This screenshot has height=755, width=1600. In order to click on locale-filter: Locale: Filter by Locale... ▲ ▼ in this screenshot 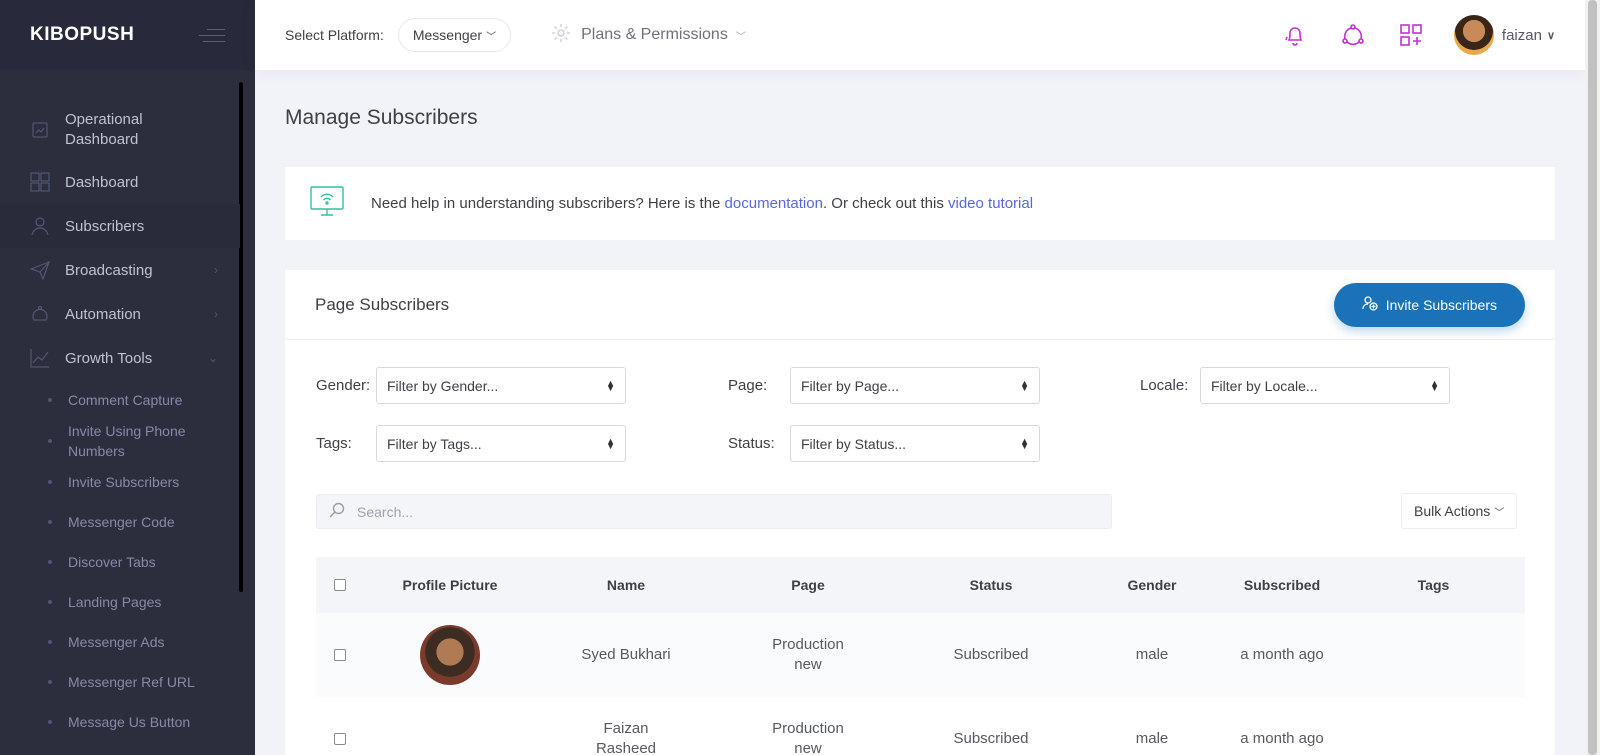, I will do `click(1295, 385)`.